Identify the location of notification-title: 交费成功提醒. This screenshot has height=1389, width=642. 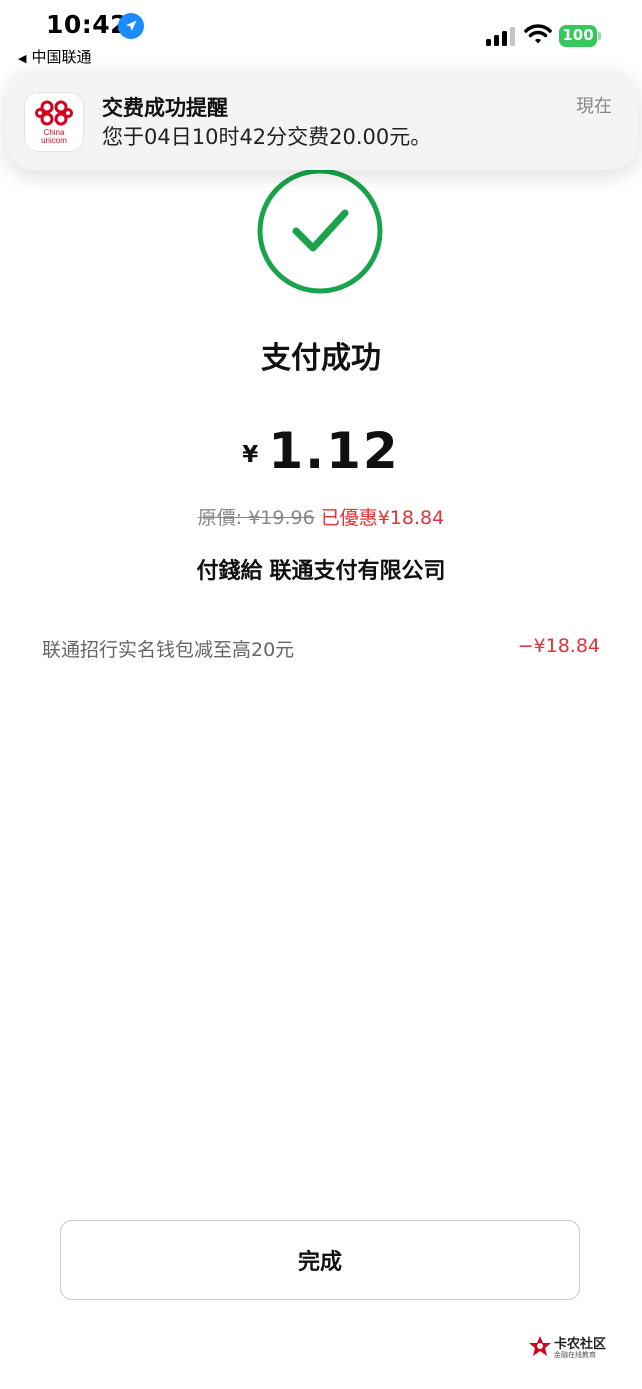
(165, 108).